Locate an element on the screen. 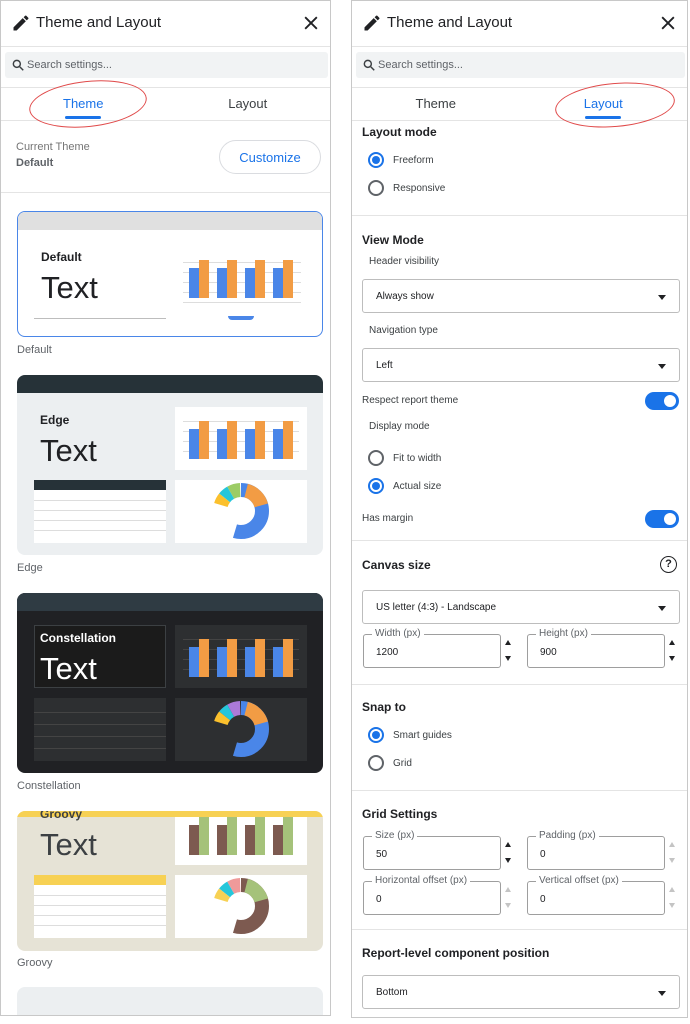  customize-button: Customize is located at coordinates (270, 157).